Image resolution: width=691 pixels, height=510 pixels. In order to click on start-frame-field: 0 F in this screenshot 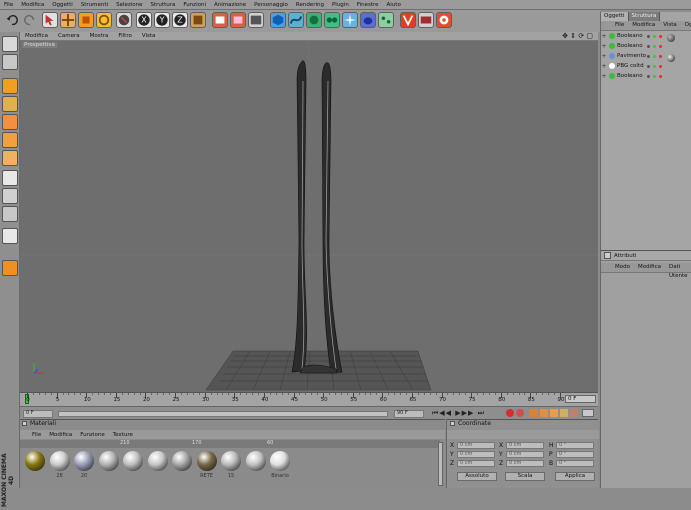, I will do `click(38, 414)`.